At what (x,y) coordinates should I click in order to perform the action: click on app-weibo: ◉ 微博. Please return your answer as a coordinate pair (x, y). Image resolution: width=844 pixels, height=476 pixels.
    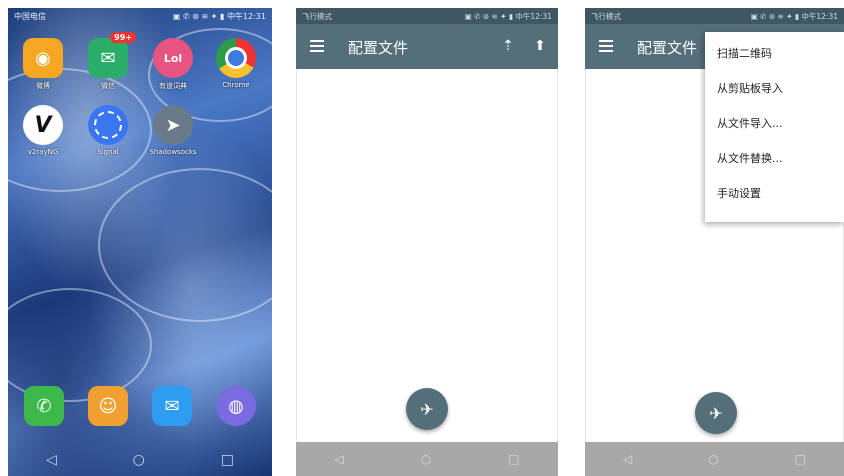
    Looking at the image, I should click on (43, 64).